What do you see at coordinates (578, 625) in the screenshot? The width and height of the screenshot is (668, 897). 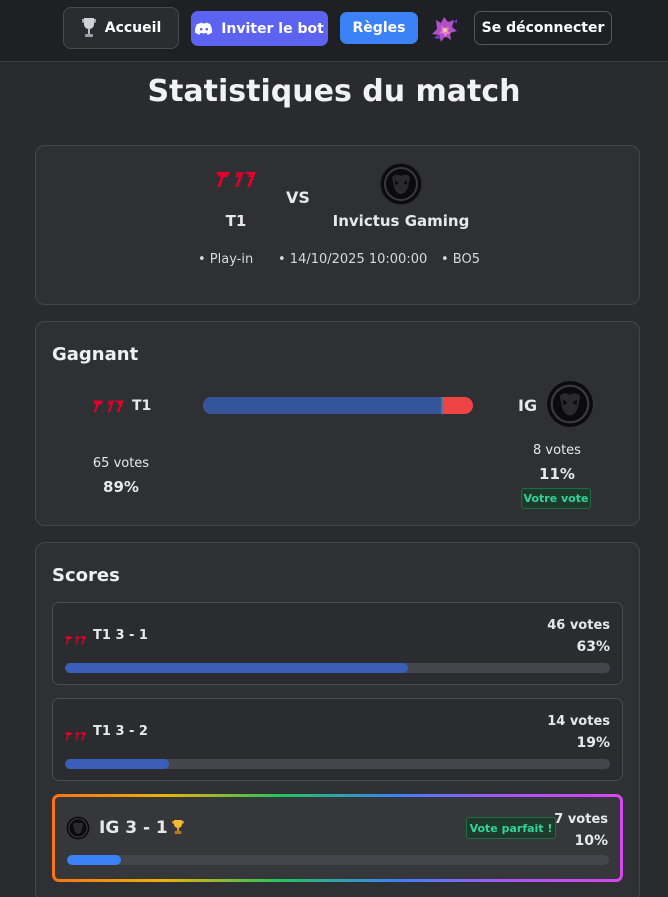 I see `score-option-votes: 46 votes` at bounding box center [578, 625].